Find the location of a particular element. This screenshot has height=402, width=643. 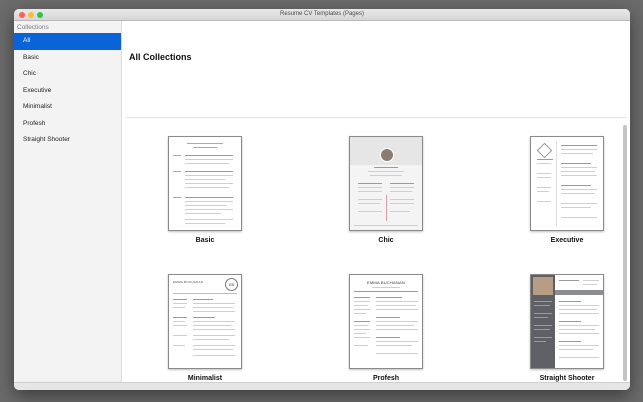

monogram-badge-icon: EB is located at coordinates (231, 284).